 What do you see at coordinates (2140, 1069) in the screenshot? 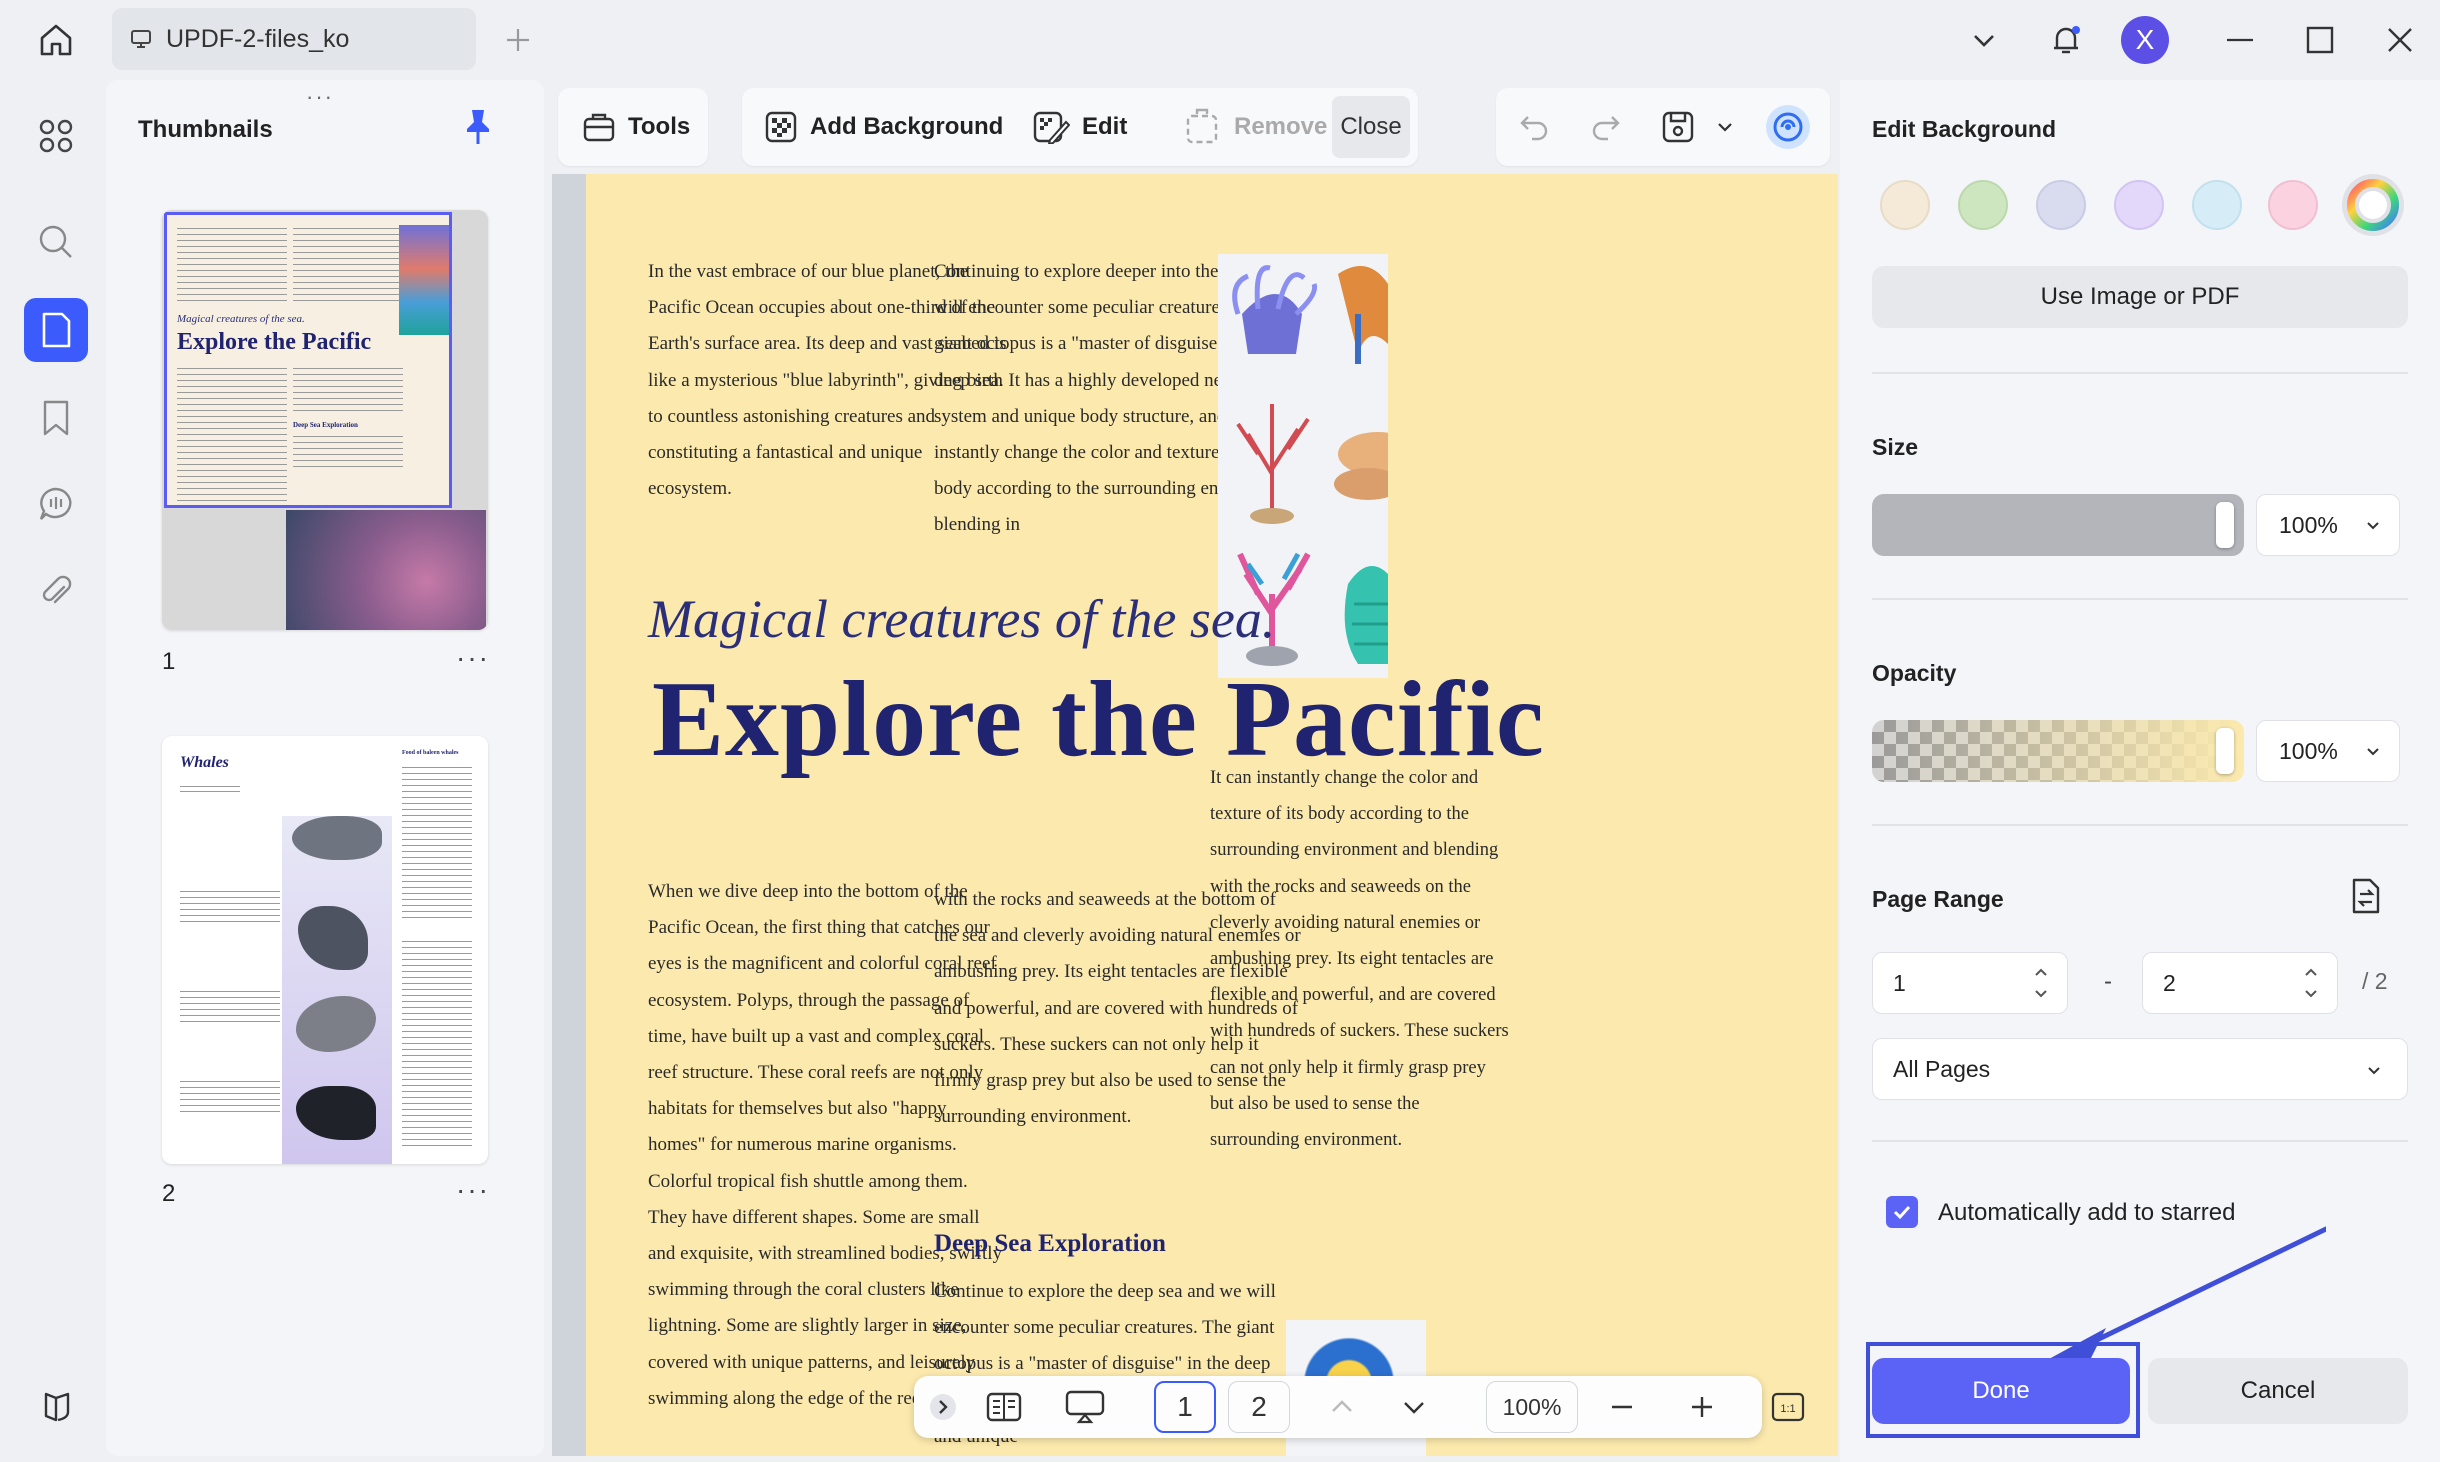
I see `pages-select: All Pages` at bounding box center [2140, 1069].